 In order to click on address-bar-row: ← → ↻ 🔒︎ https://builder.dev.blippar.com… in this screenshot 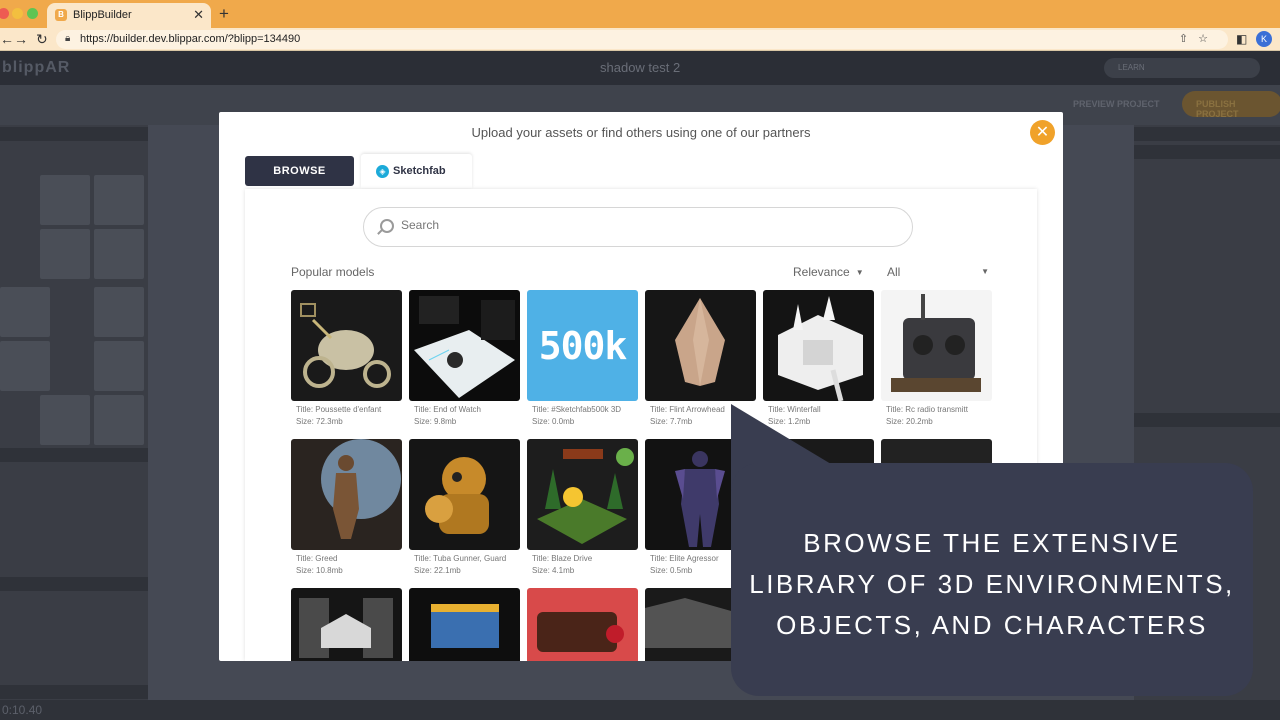, I will do `click(640, 39)`.